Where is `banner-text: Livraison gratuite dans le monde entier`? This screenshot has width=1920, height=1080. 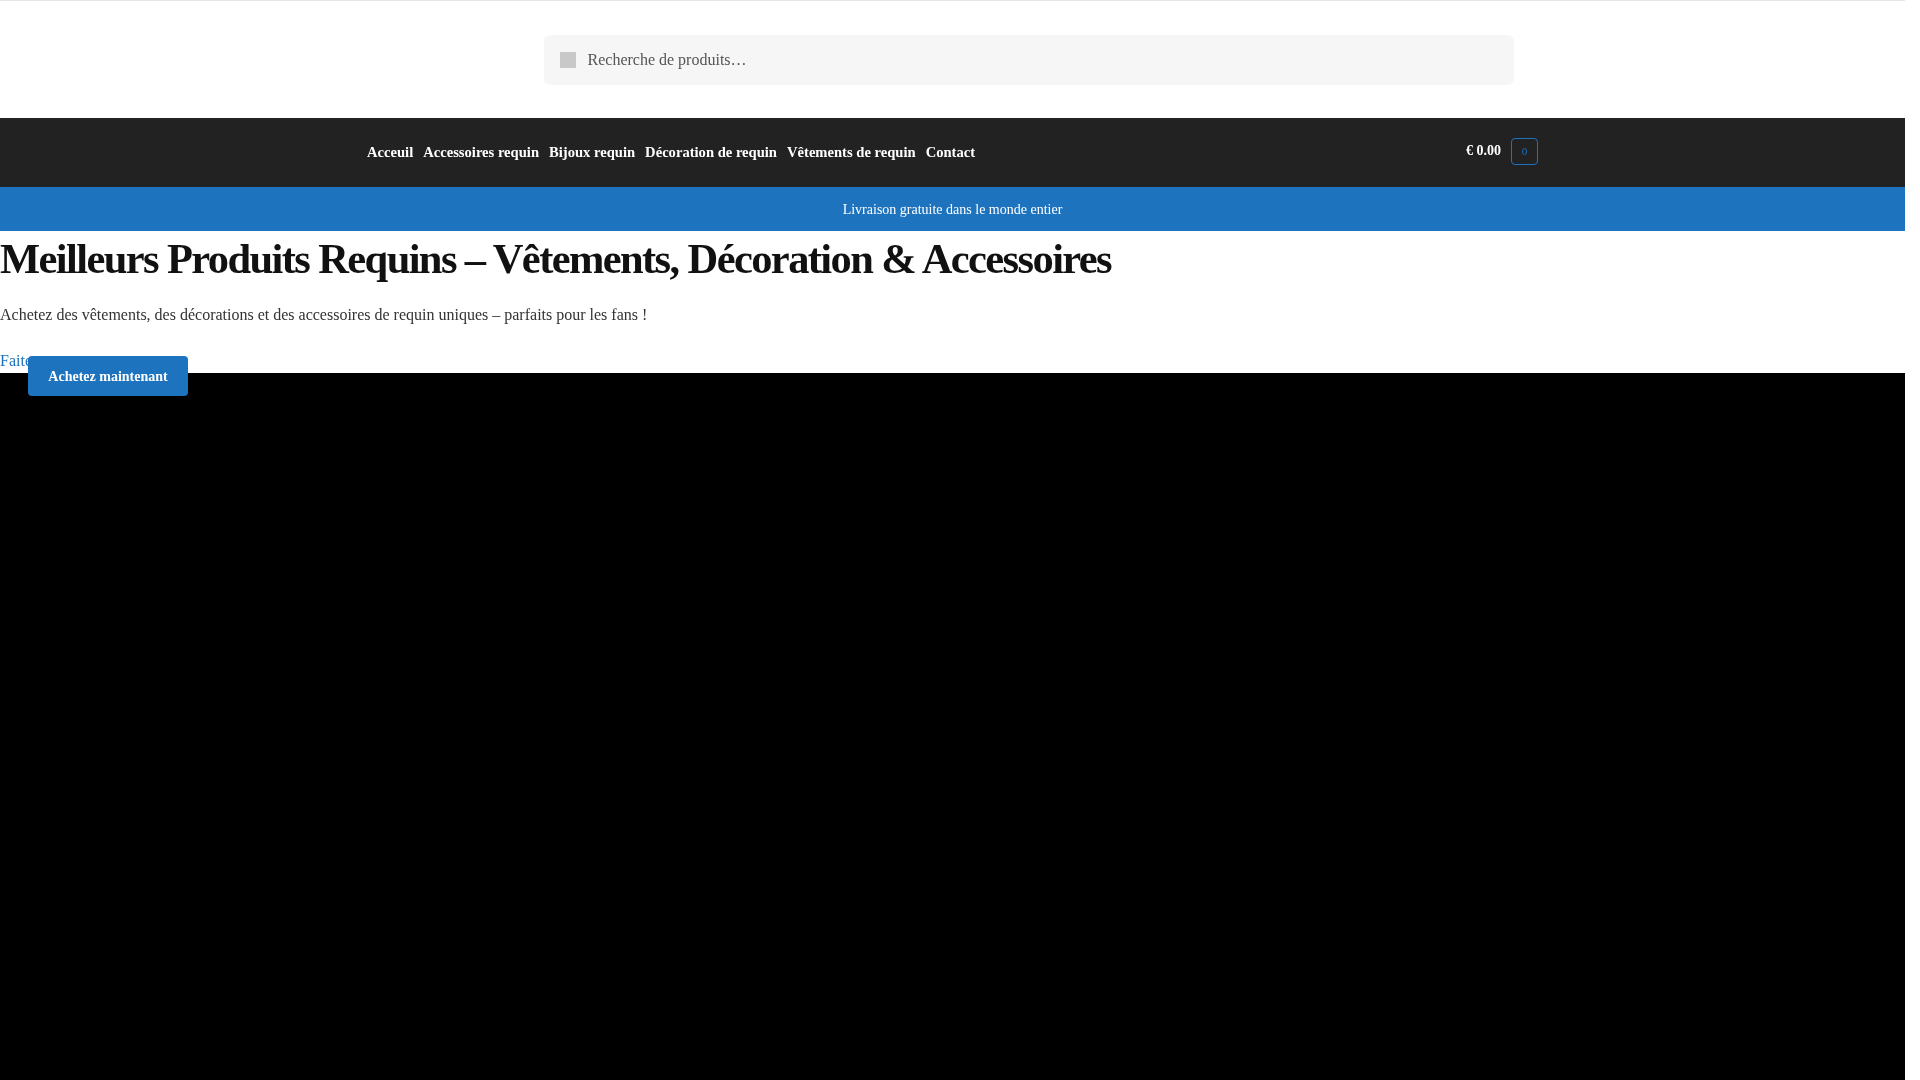
banner-text: Livraison gratuite dans le monde entier is located at coordinates (952, 209).